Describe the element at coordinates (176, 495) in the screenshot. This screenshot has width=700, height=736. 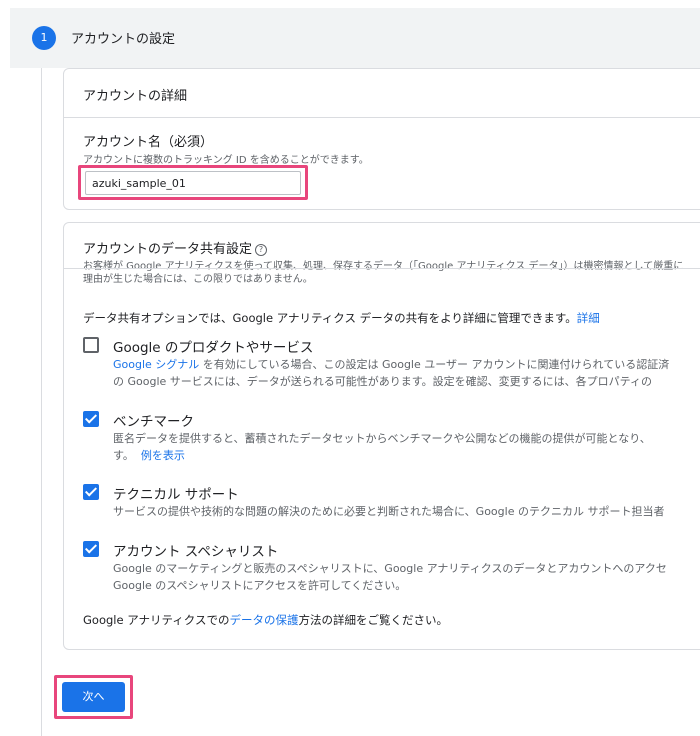
I see `option-technical-support-title: テクニカル サポート` at that location.